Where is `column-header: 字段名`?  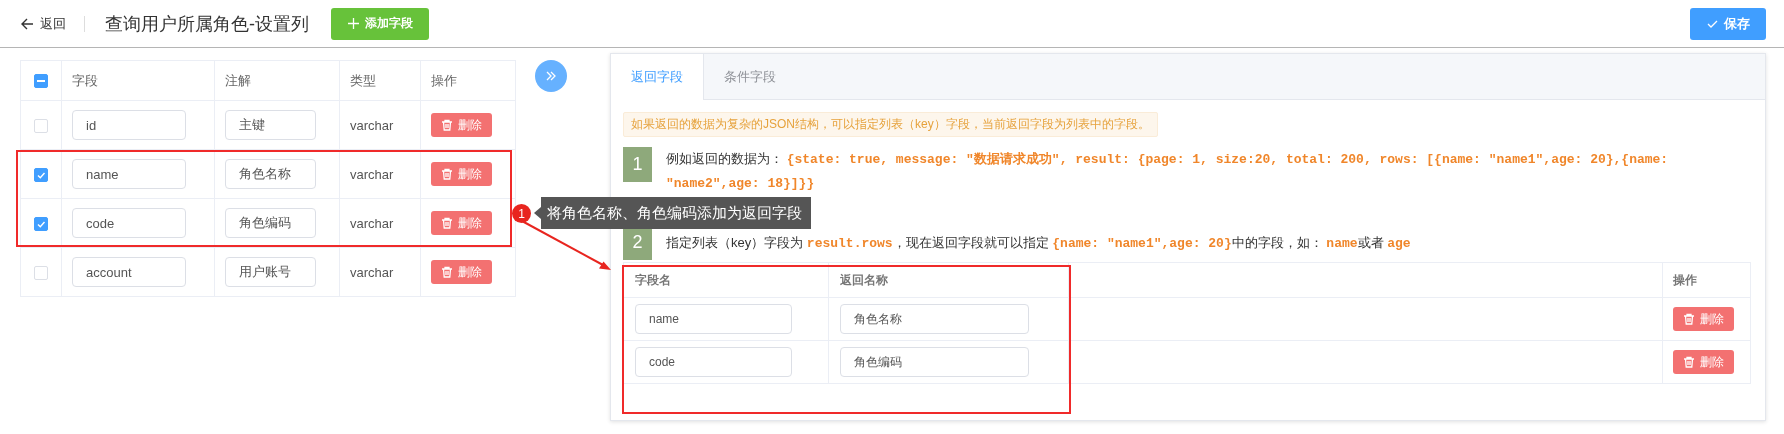 column-header: 字段名 is located at coordinates (653, 279).